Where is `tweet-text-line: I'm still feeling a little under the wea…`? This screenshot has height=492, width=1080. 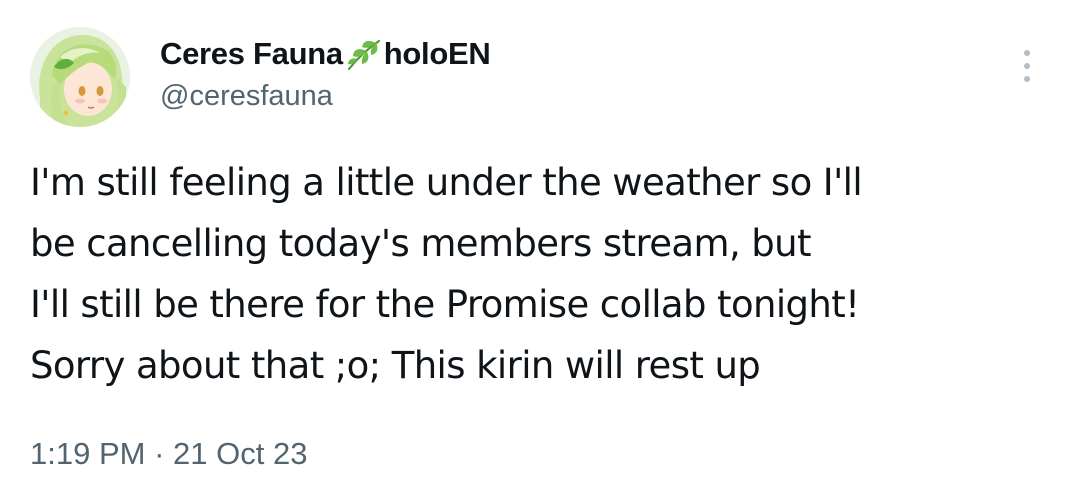 tweet-text-line: I'm still feeling a little under the wea… is located at coordinates (446, 182).